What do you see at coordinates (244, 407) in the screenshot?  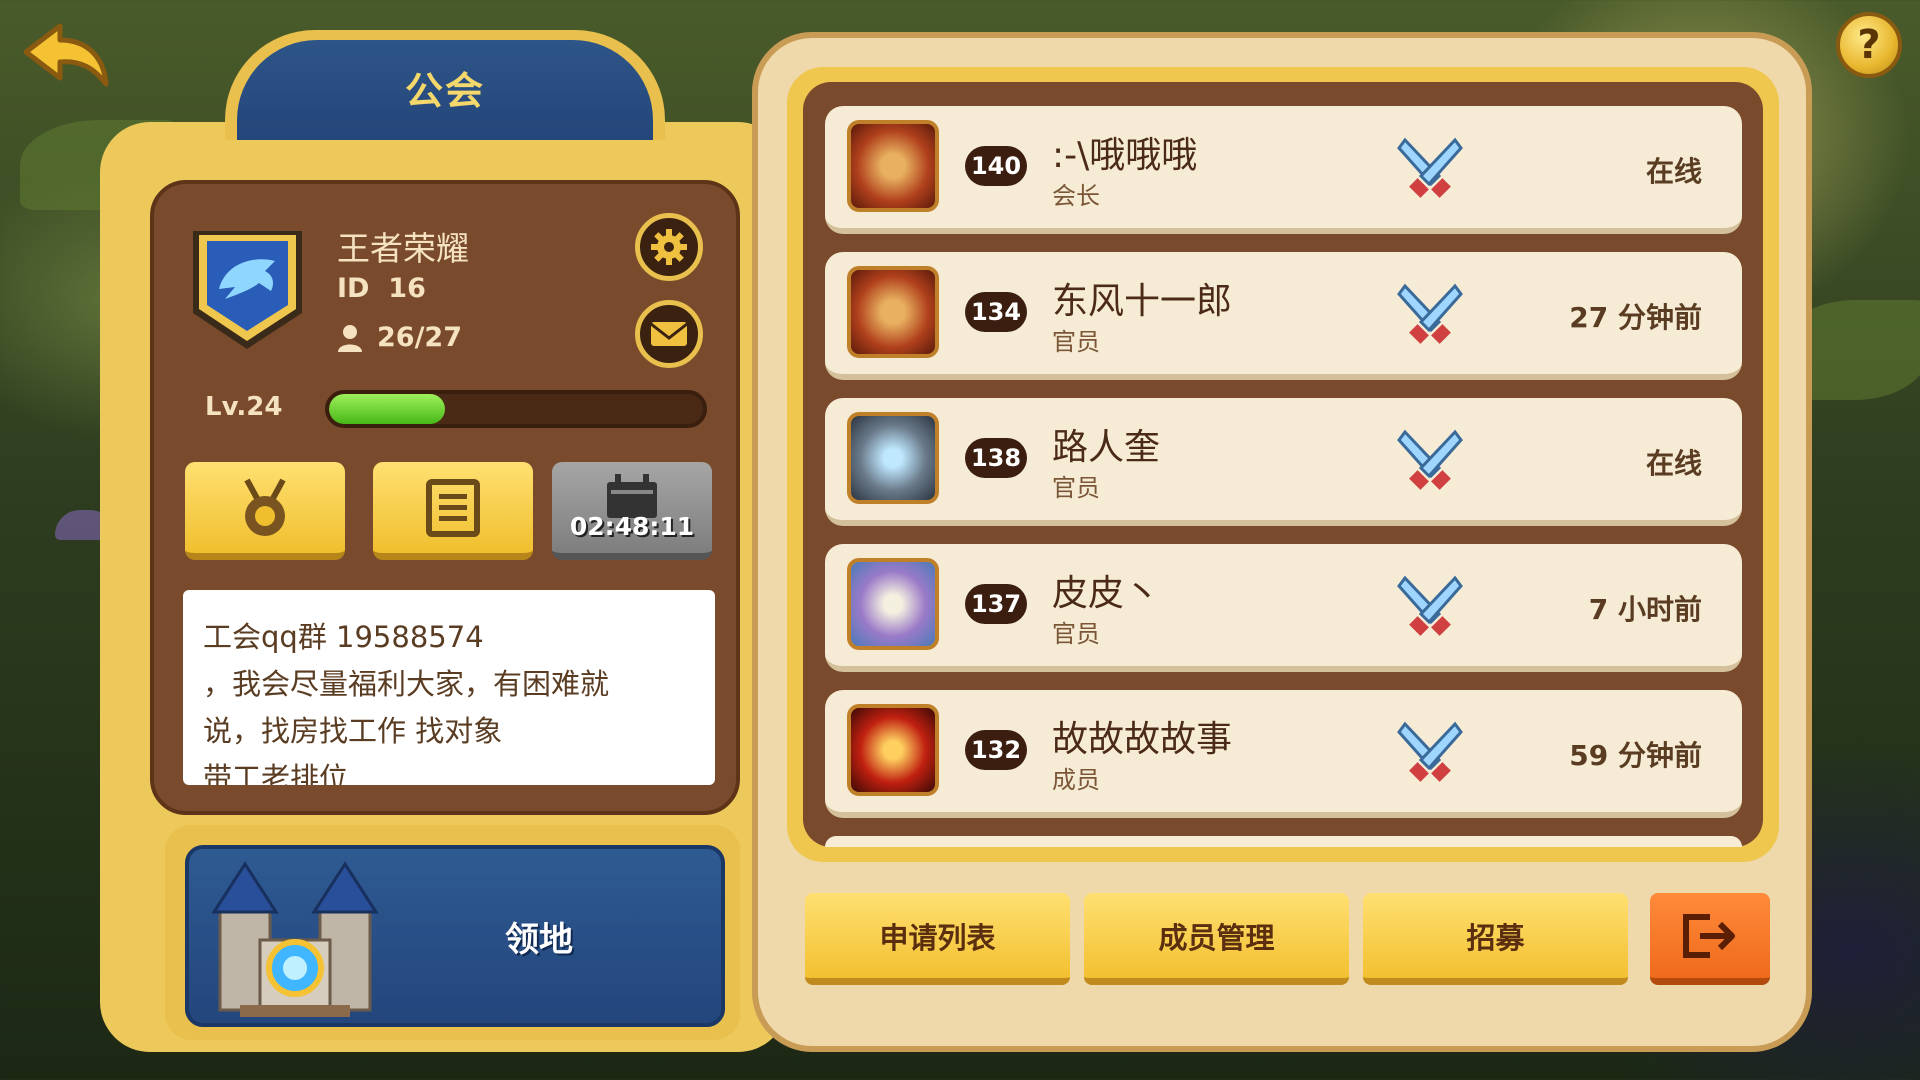 I see `guild-level: Lv.24` at bounding box center [244, 407].